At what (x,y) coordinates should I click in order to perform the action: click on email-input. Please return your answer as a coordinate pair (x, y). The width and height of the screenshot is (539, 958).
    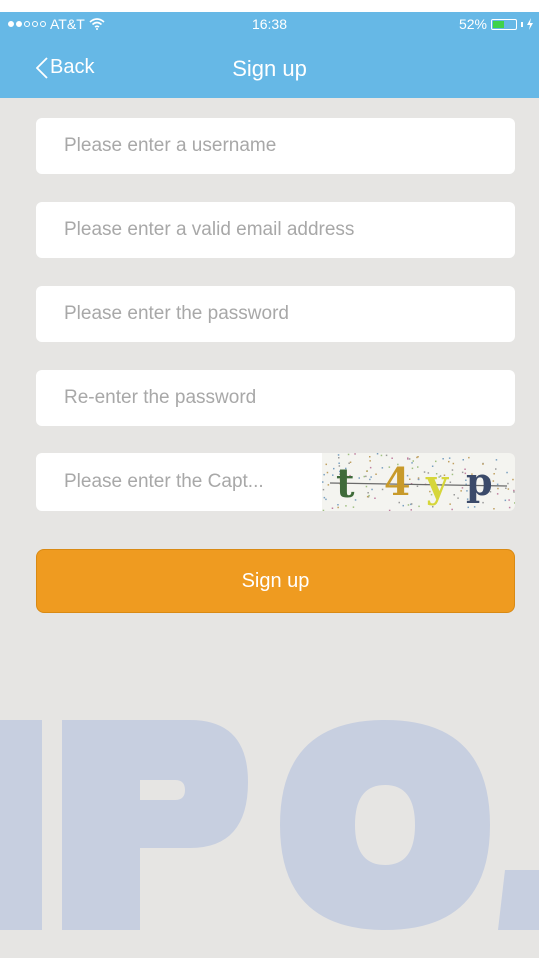
    Looking at the image, I should click on (275, 230).